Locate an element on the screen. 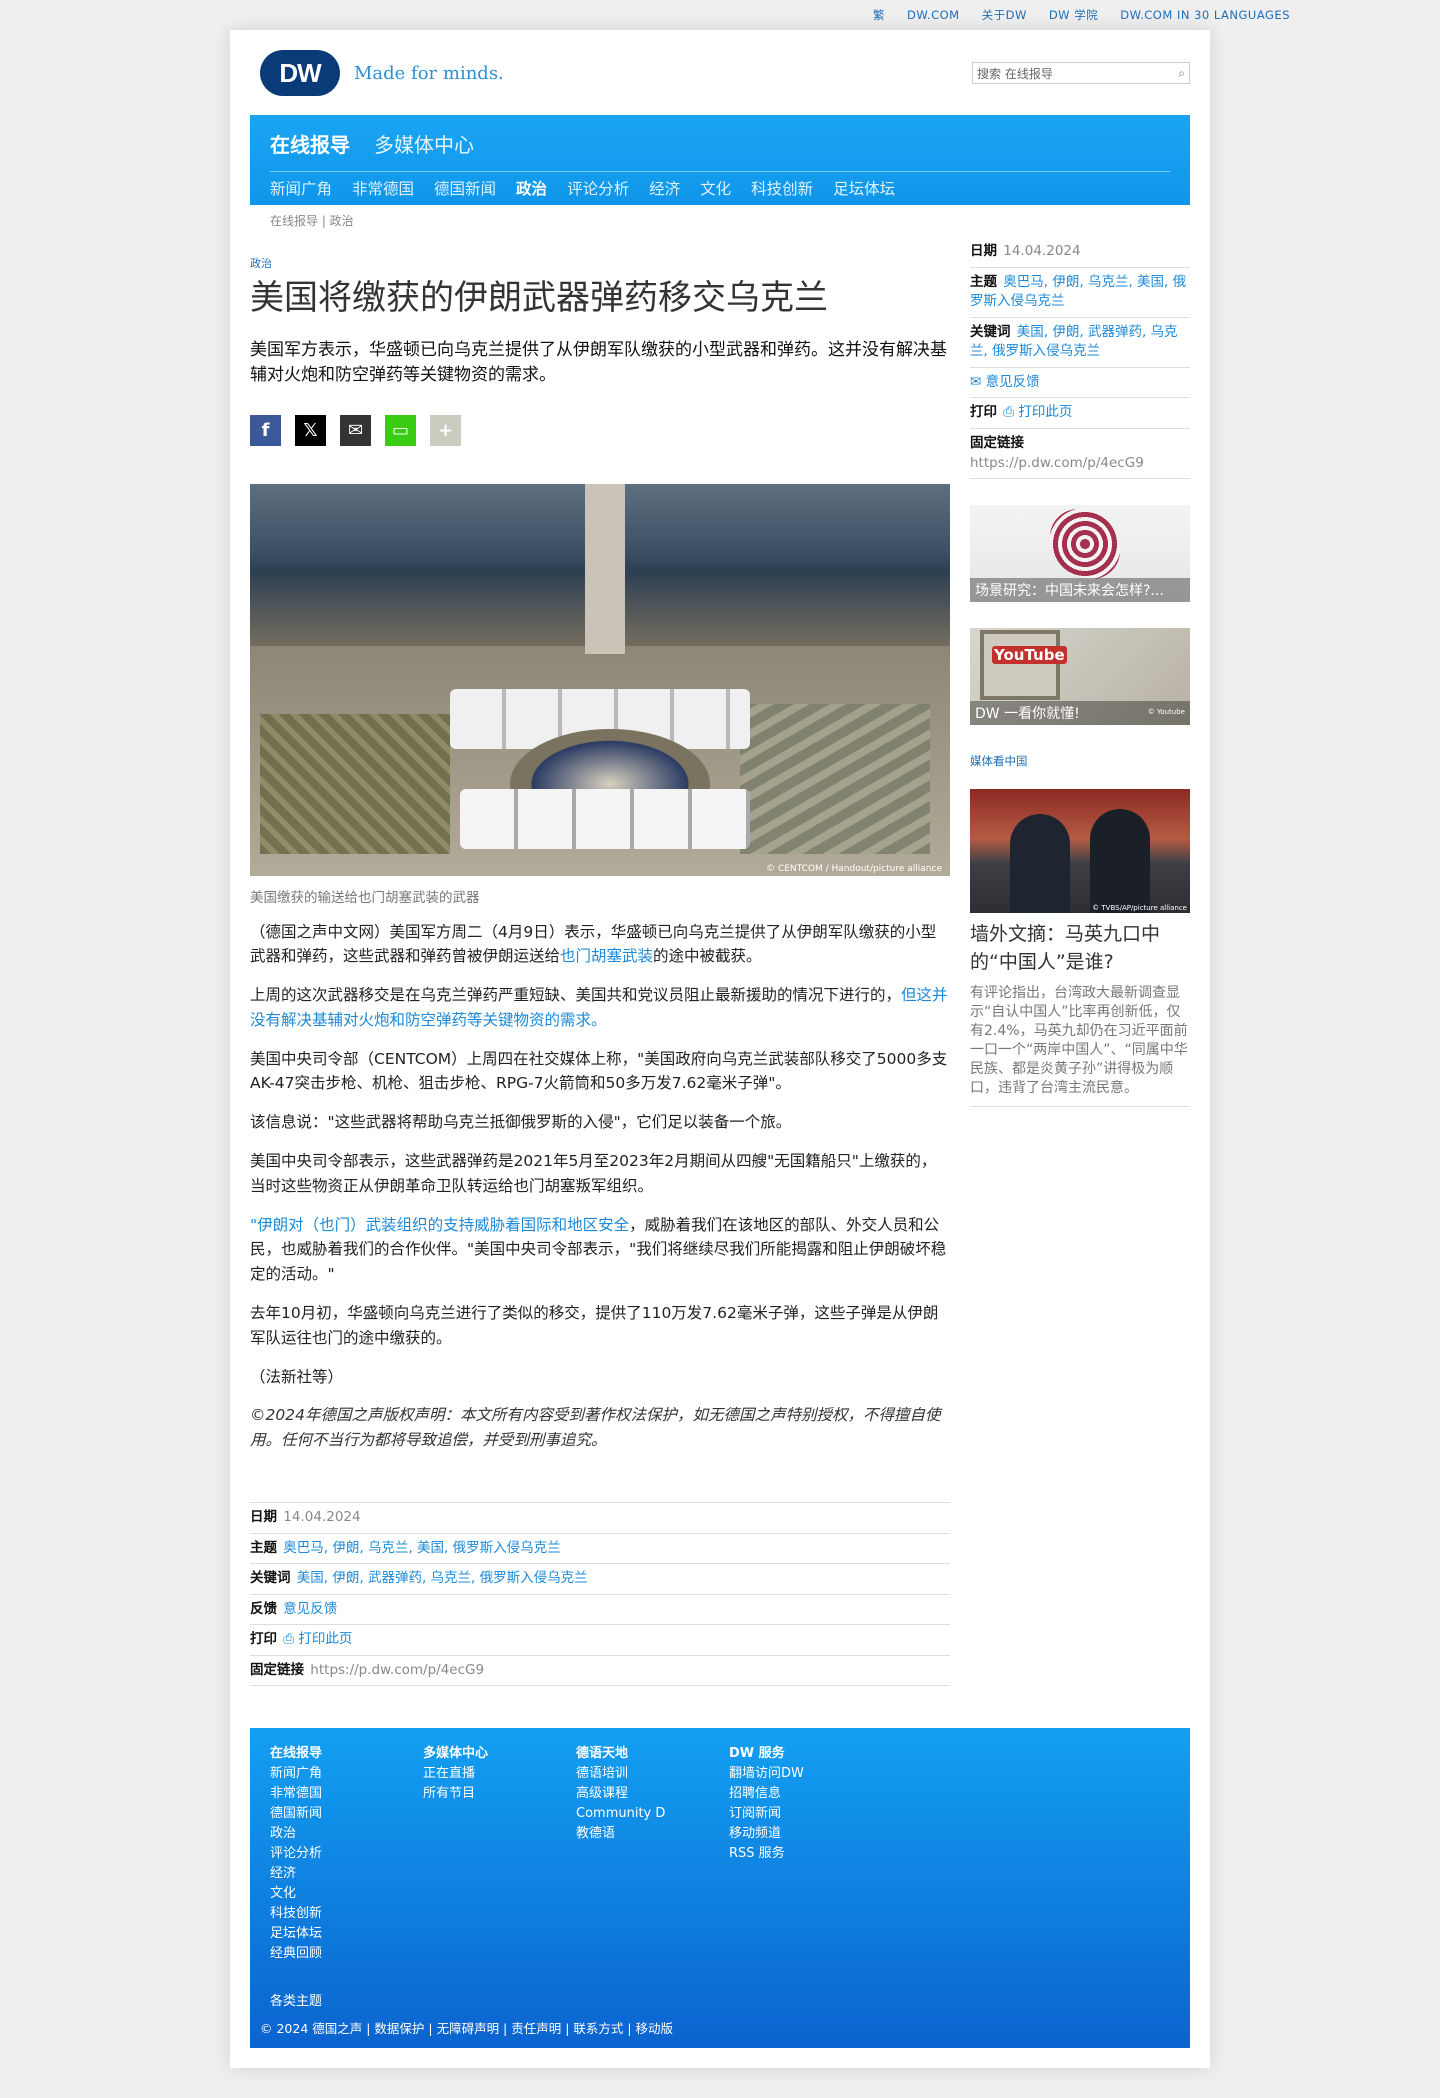 The height and width of the screenshot is (2098, 1440). nav-item-culture: 文化 is located at coordinates (715, 188).